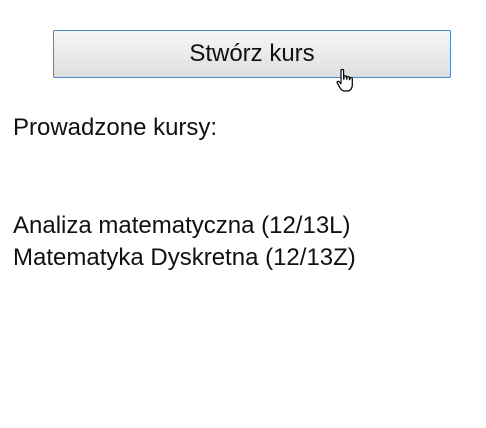 This screenshot has width=486, height=428. Describe the element at coordinates (115, 127) in the screenshot. I see `section-title: Prowadzone kursy:` at that location.